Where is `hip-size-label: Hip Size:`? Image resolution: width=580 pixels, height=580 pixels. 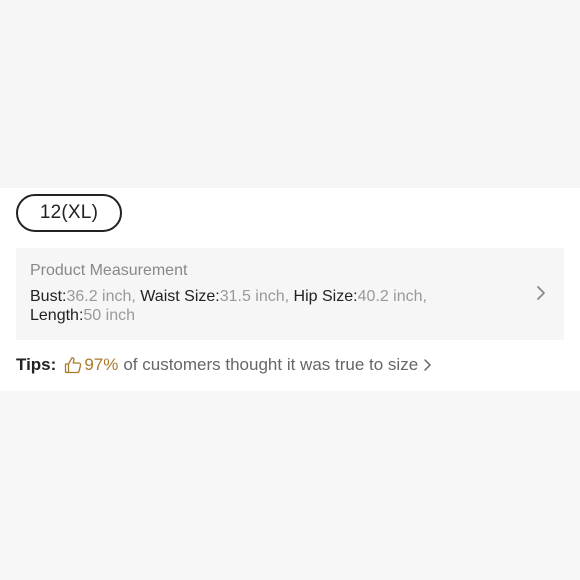
hip-size-label: Hip Size: is located at coordinates (325, 296).